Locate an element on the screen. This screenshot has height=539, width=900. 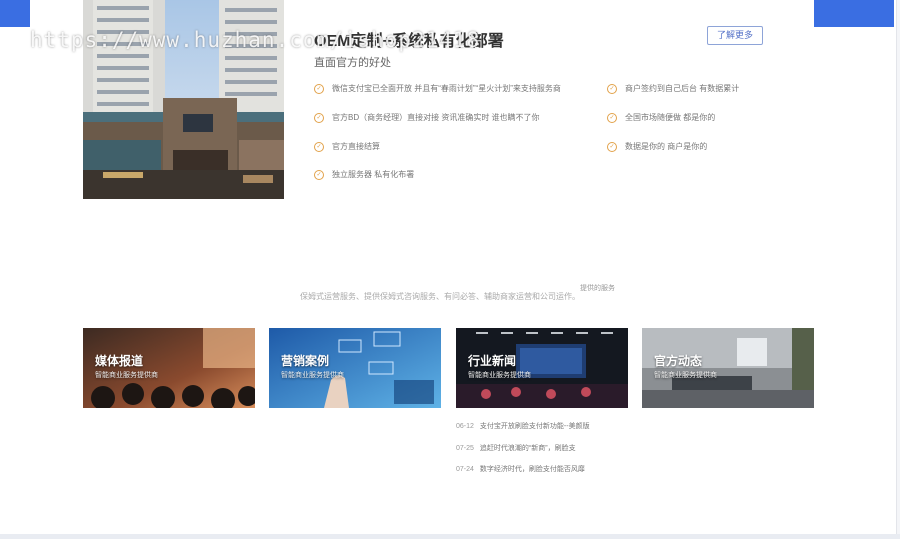
feature-item: ✓ 商户签约到自己后台 有数据累计 is located at coordinates (673, 88).